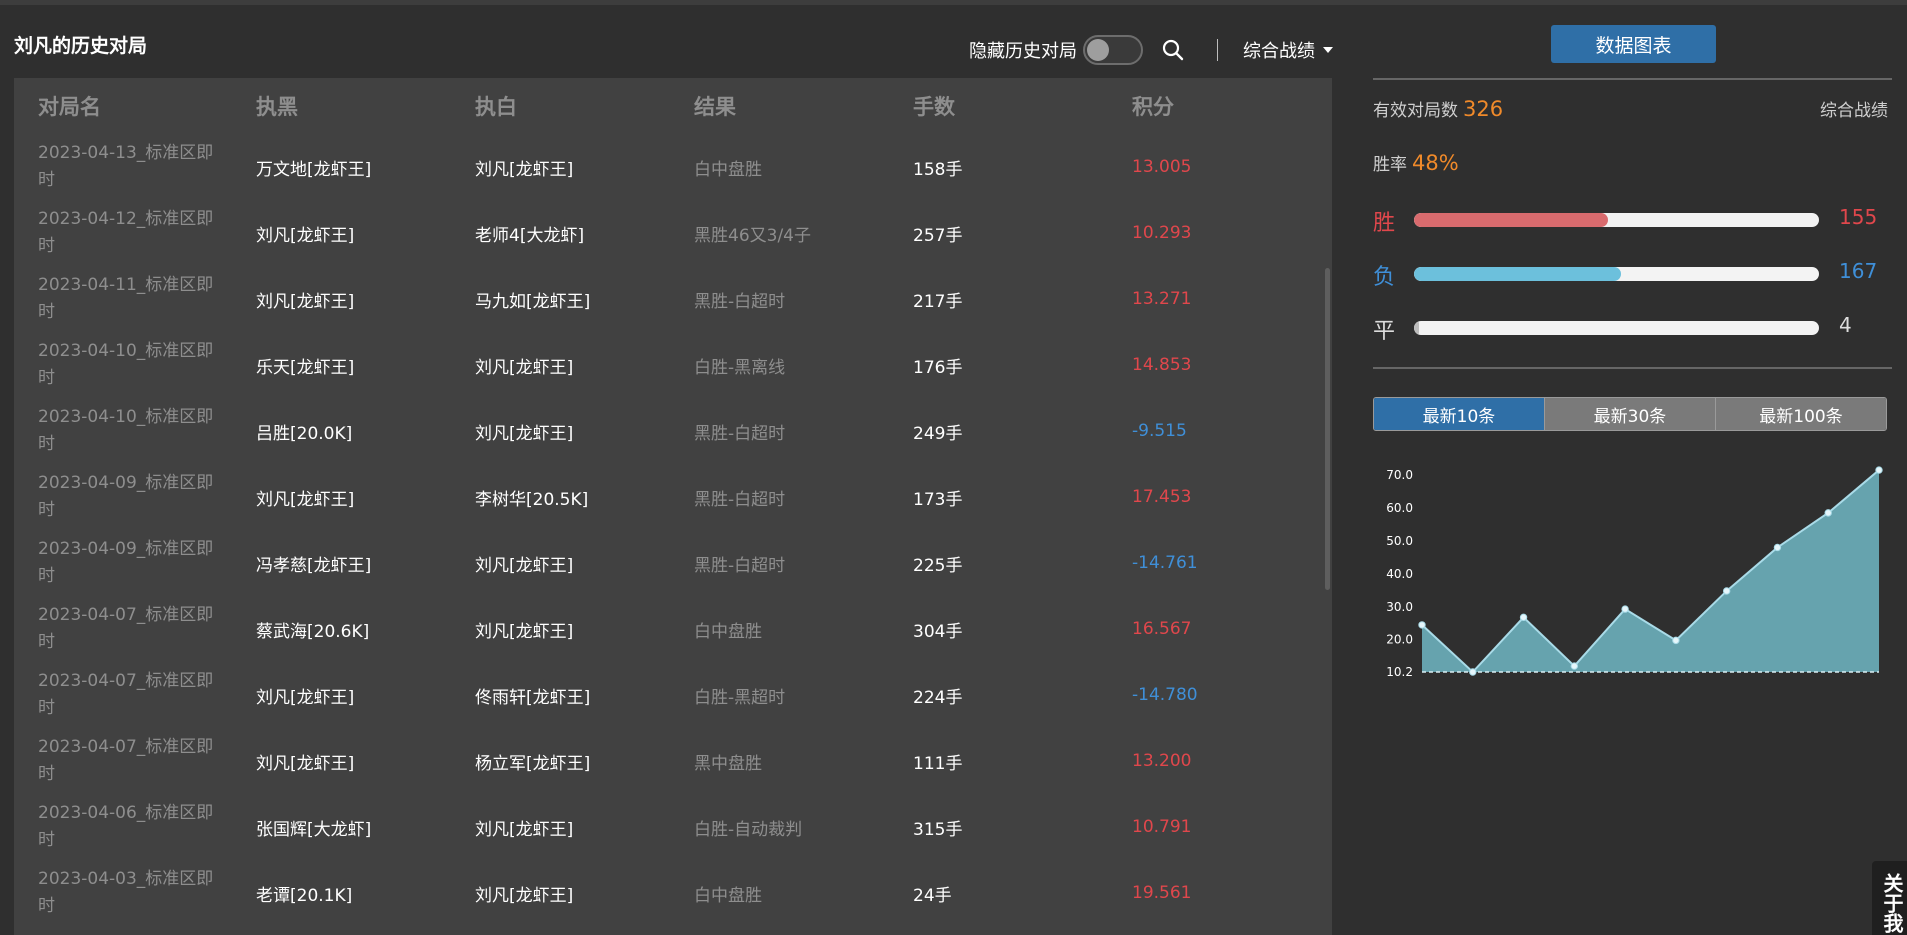  What do you see at coordinates (938, 169) in the screenshot?
I see `cell-moves: 158手` at bounding box center [938, 169].